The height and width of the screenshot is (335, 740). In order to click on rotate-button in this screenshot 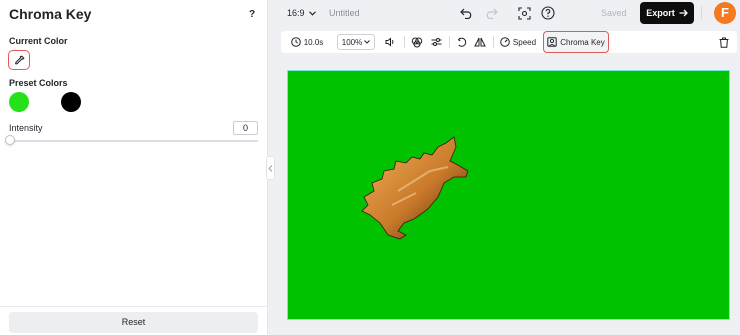, I will do `click(462, 42)`.